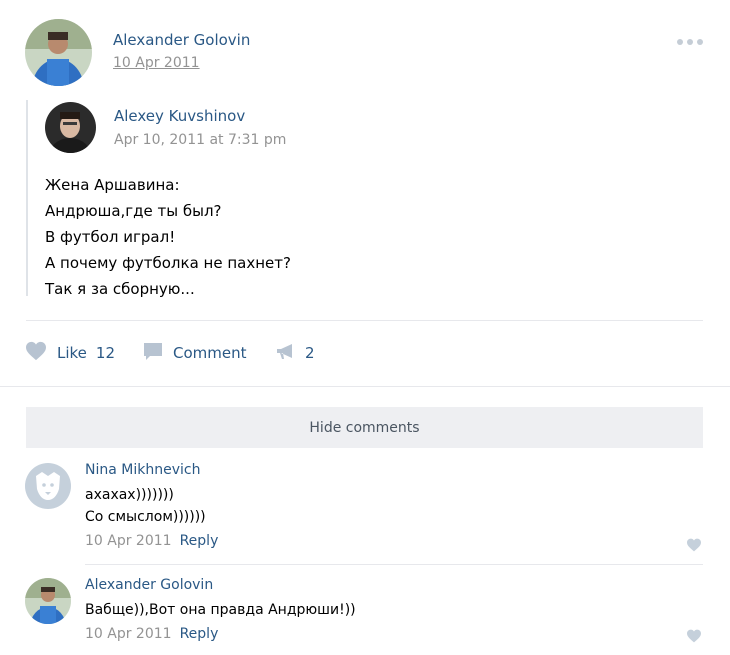  Describe the element at coordinates (295, 353) in the screenshot. I see `share-button: 2` at that location.